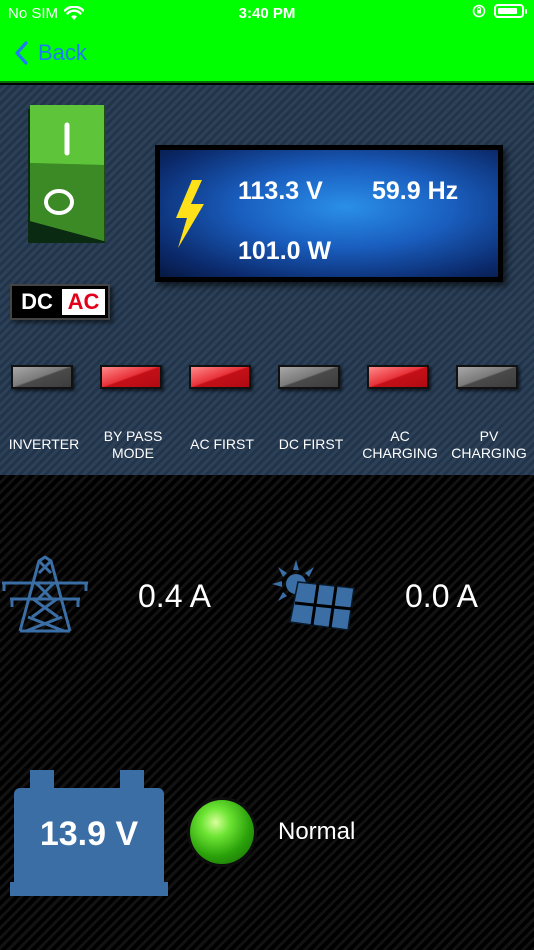 The image size is (534, 950). I want to click on nav-bar: Back, so click(267, 56).